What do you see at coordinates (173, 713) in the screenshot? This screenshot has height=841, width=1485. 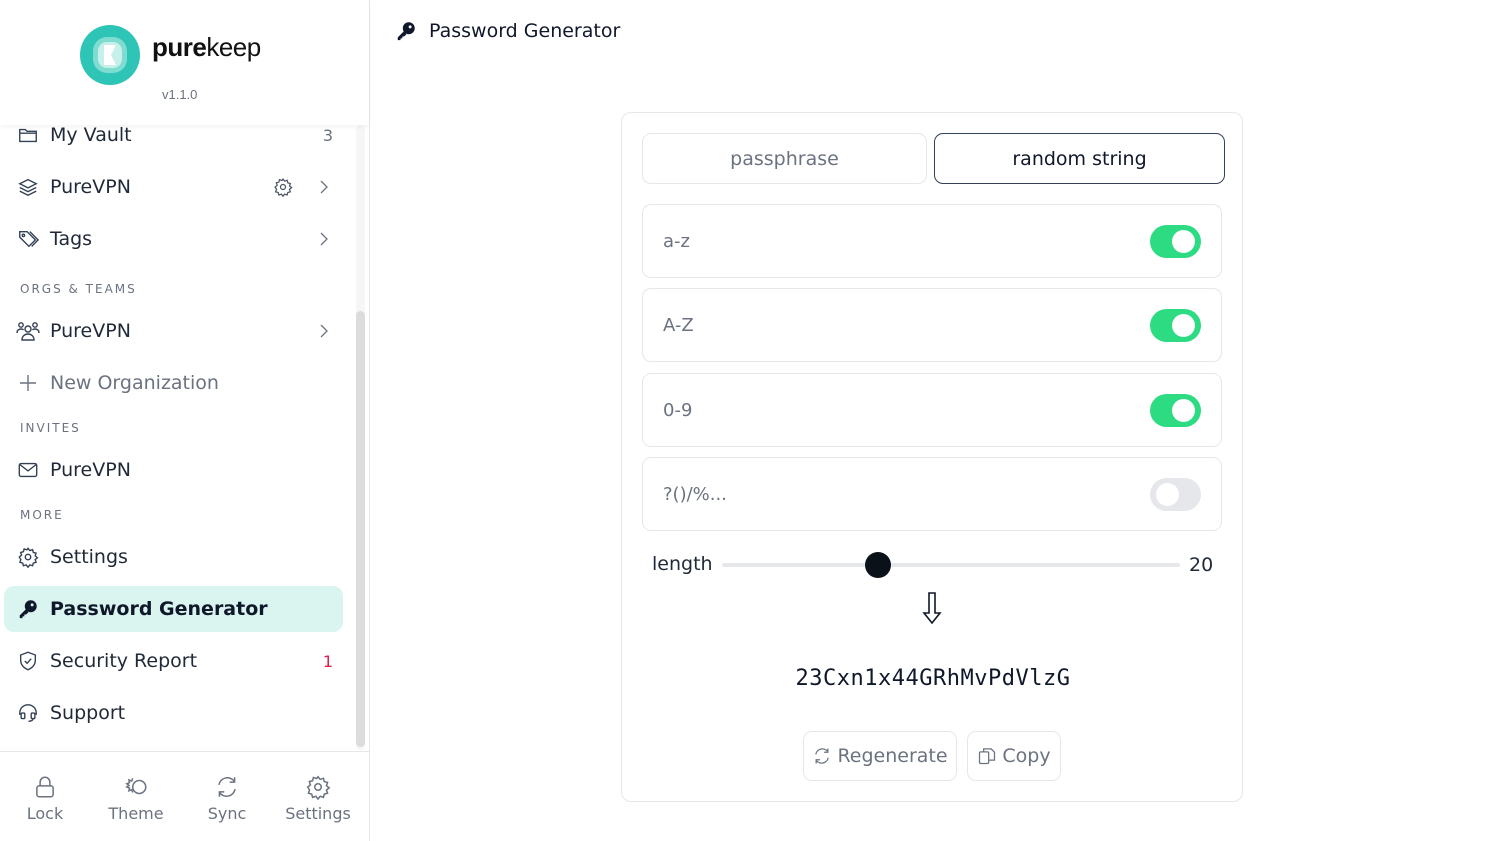 I see `sidebar-item-support: Support` at bounding box center [173, 713].